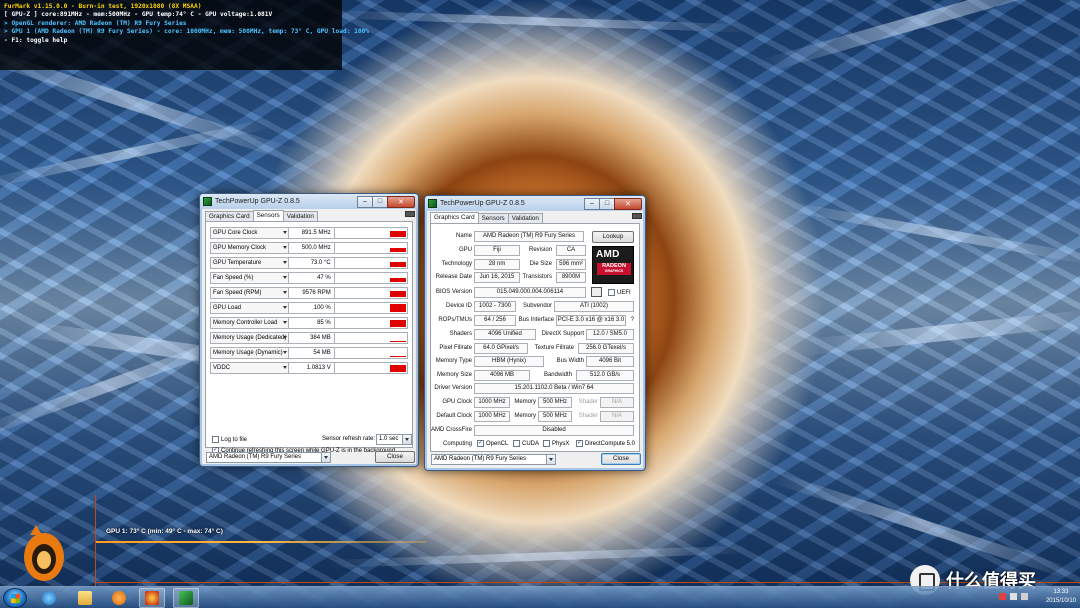 Image resolution: width=1080 pixels, height=608 pixels. I want to click on directx-field: 12.0 / SM5.0, so click(610, 334).